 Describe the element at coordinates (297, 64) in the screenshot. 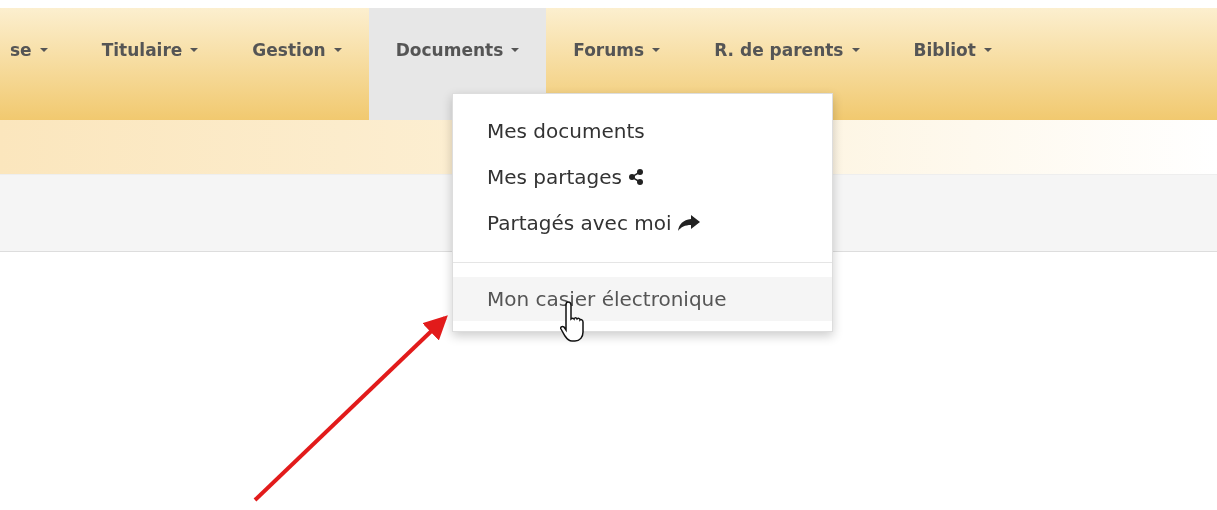

I see `nav-menu-item: Gestion` at that location.